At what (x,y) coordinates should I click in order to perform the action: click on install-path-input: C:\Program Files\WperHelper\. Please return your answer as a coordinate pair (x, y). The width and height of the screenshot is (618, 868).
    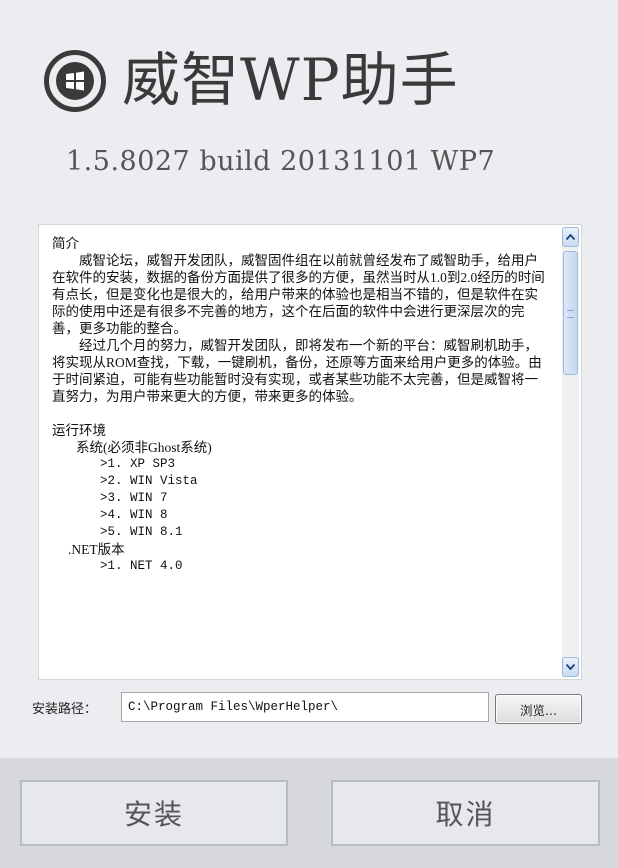
    Looking at the image, I should click on (305, 707).